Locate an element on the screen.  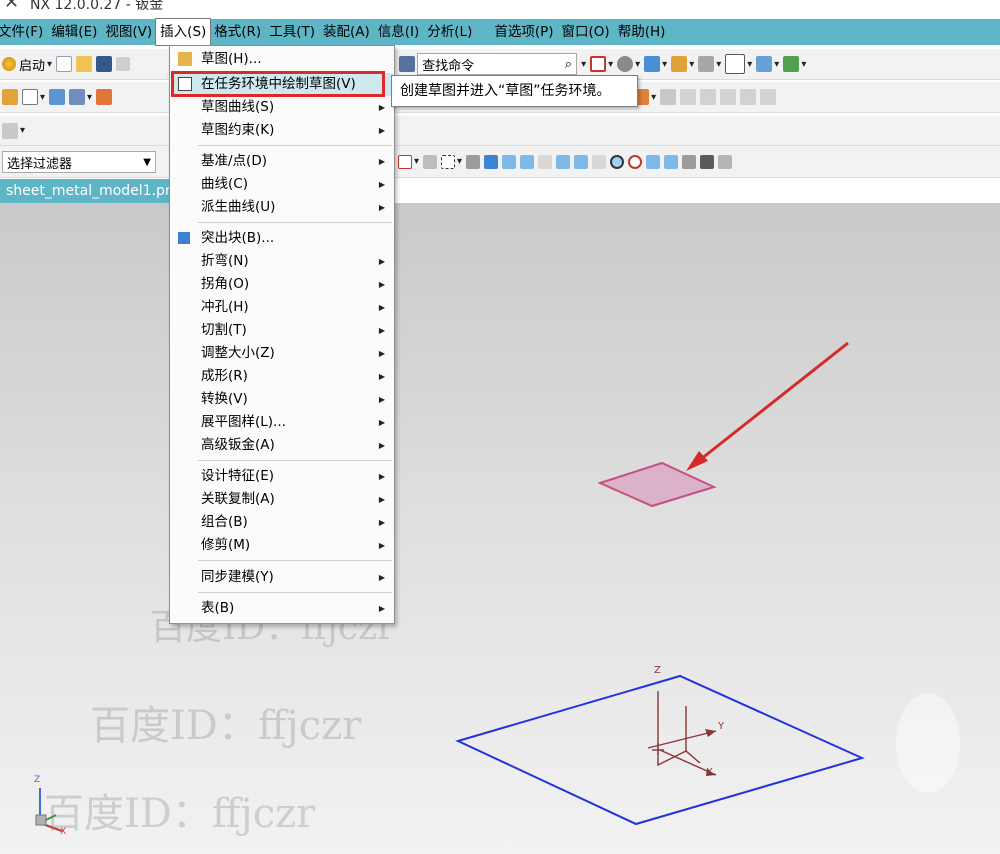
shaded-button is located at coordinates (628, 64).